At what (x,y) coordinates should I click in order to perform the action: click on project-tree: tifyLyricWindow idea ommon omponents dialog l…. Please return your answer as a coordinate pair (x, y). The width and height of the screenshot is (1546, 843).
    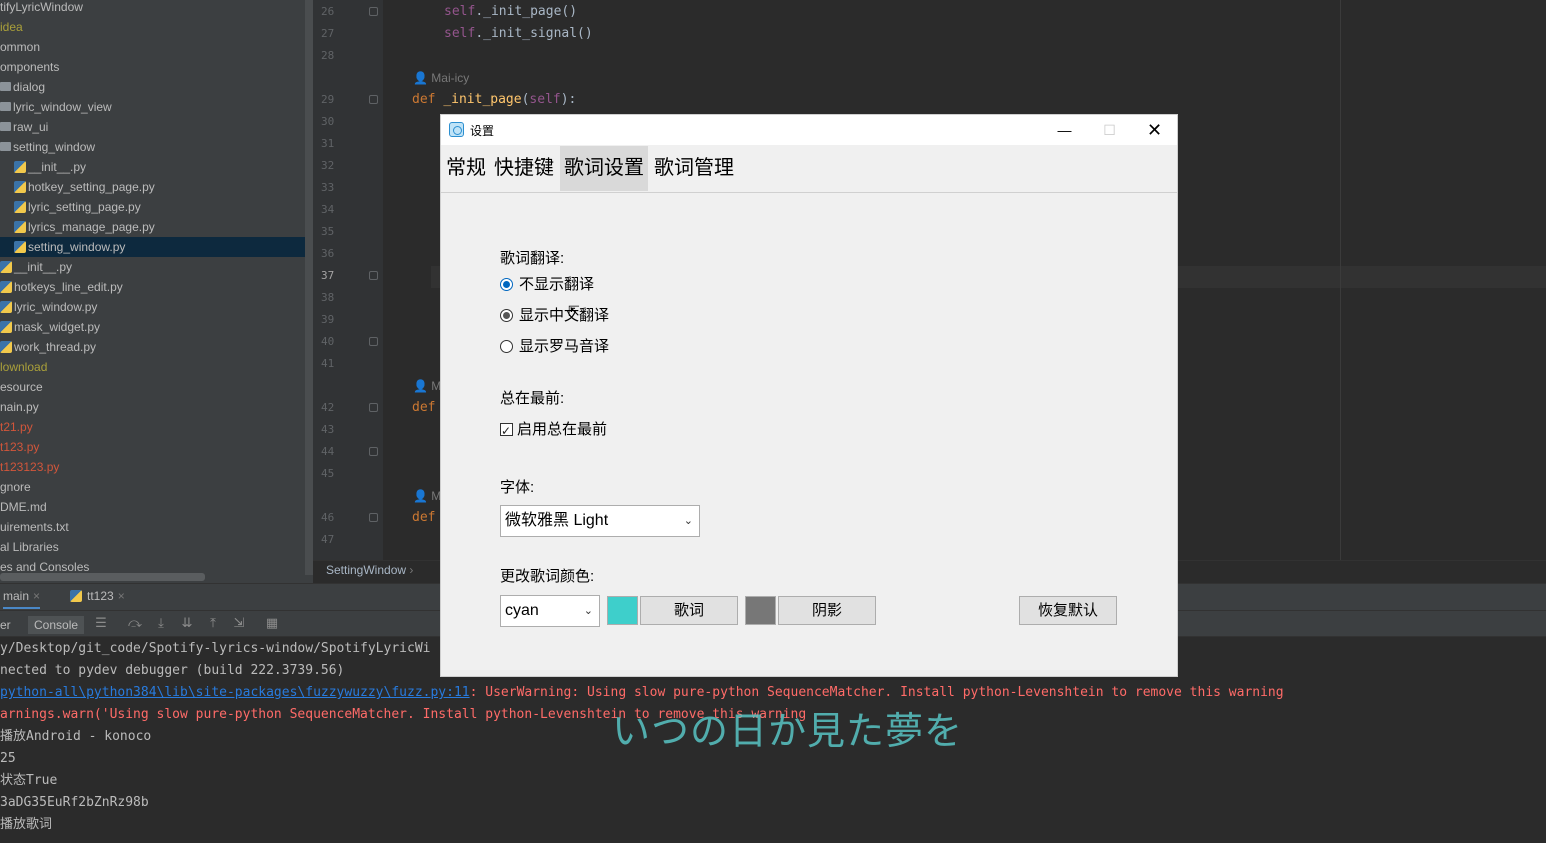
    Looking at the image, I should click on (156, 291).